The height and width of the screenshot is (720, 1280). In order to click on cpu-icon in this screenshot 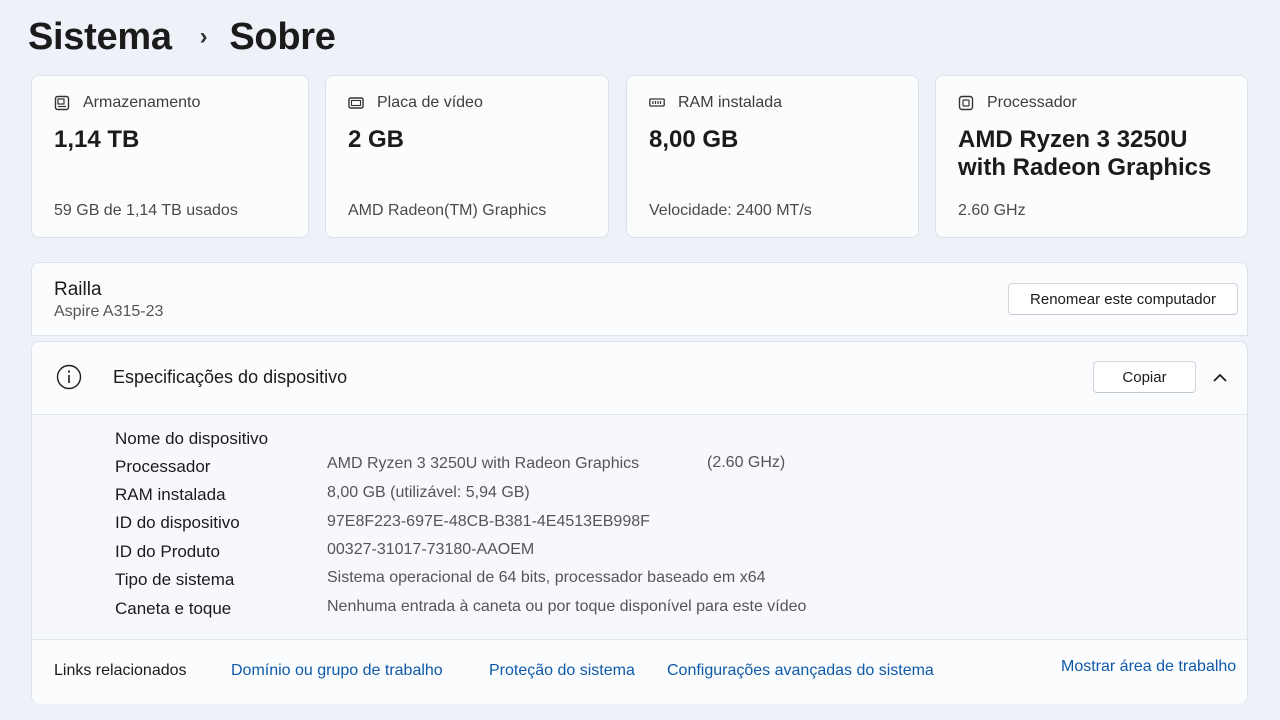, I will do `click(966, 103)`.